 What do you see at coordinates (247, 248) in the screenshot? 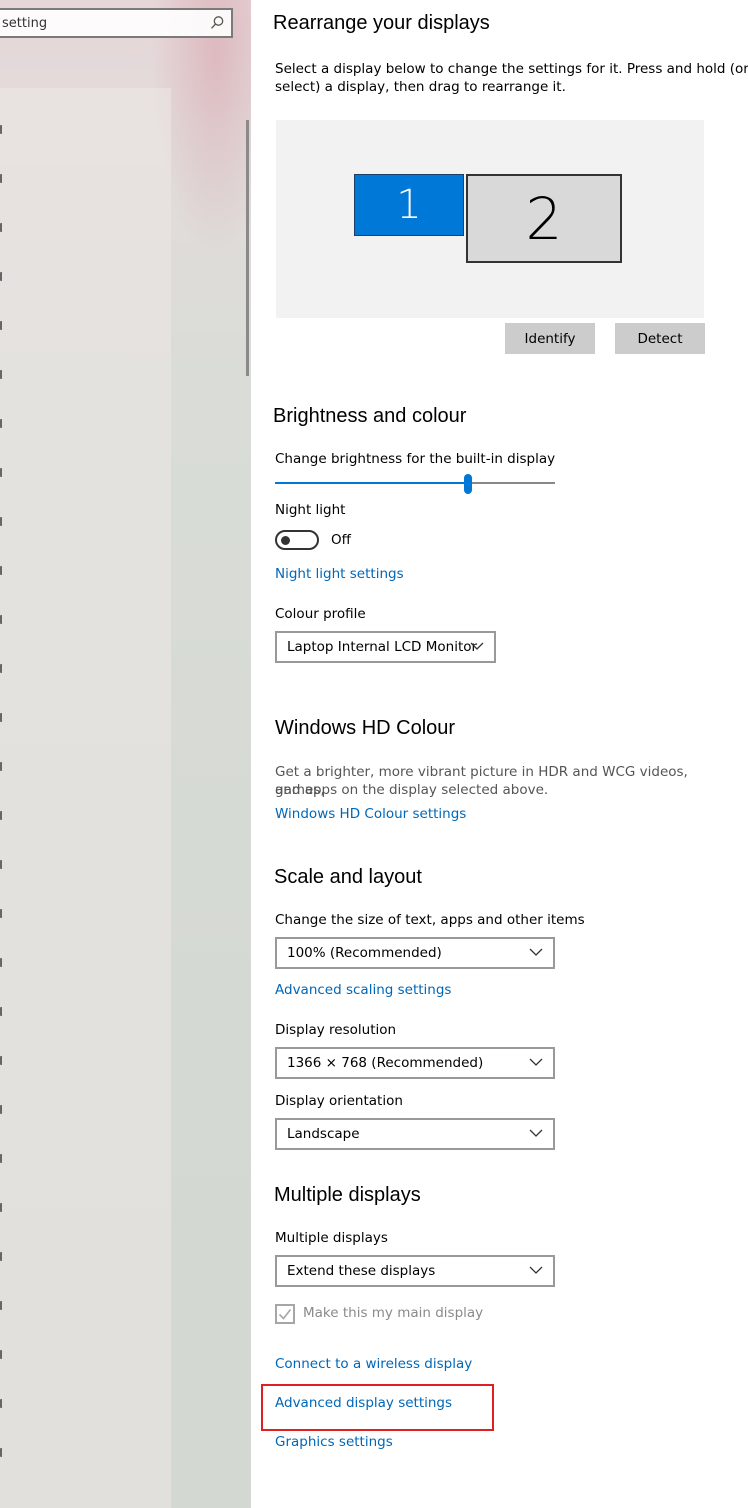
I see `sidebar-scrollbar` at bounding box center [247, 248].